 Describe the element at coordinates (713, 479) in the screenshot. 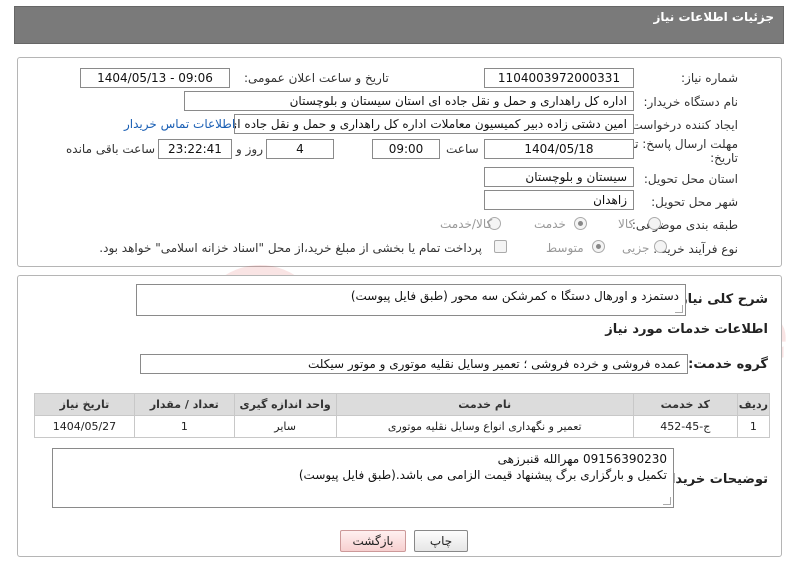

I see `buyer-notes-label: توضیحات خریدار:` at that location.